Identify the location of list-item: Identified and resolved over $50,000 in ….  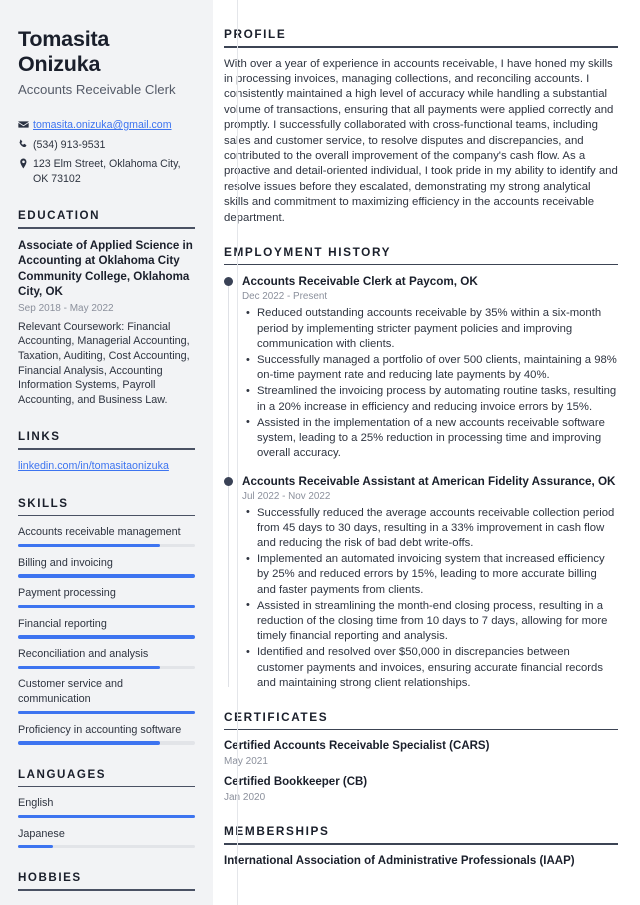
(430, 668).